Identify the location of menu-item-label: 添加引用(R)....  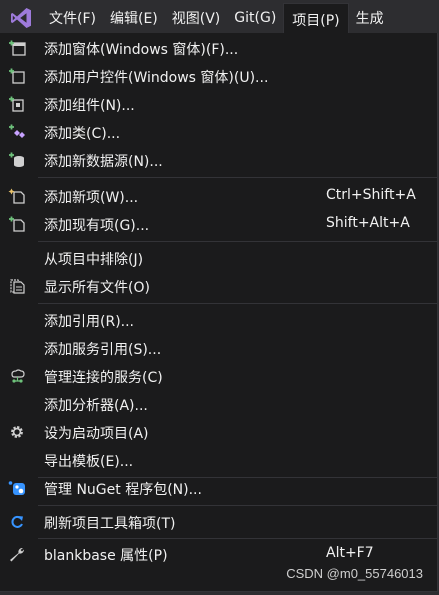
(89, 322).